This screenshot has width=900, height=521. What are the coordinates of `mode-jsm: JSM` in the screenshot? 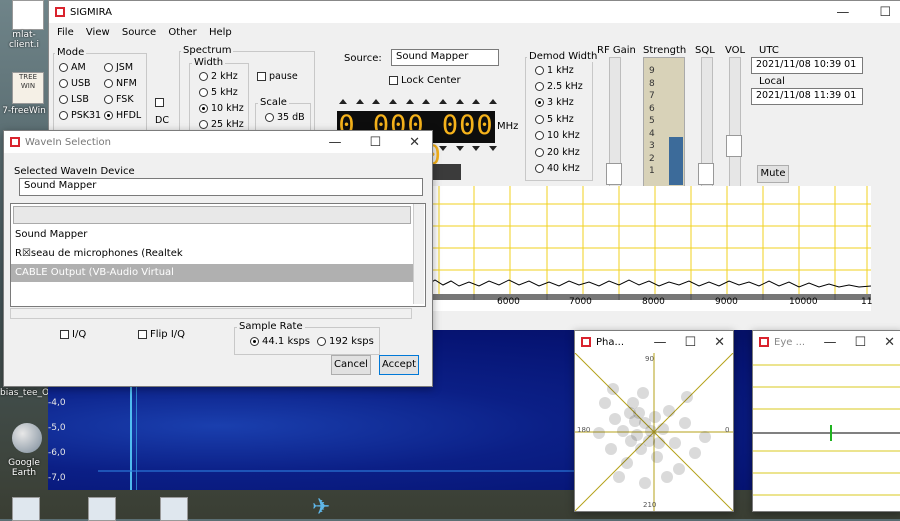 It's located at (118, 67).